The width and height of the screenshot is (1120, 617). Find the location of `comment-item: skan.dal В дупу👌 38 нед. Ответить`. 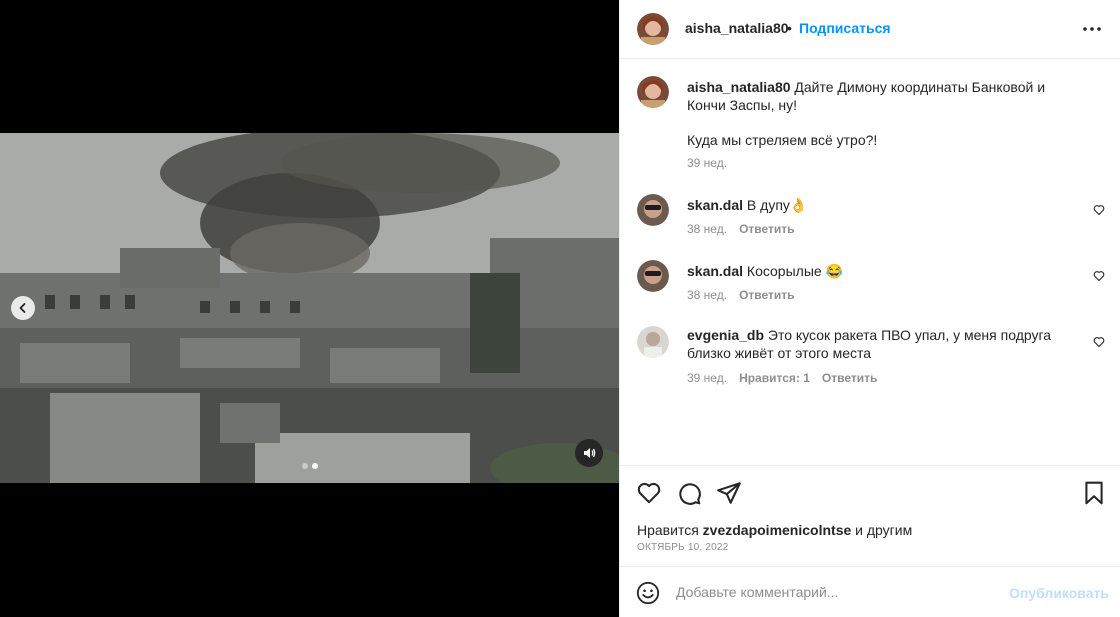

comment-item: skan.dal В дупу👌 38 нед. Ответить is located at coordinates (870, 219).